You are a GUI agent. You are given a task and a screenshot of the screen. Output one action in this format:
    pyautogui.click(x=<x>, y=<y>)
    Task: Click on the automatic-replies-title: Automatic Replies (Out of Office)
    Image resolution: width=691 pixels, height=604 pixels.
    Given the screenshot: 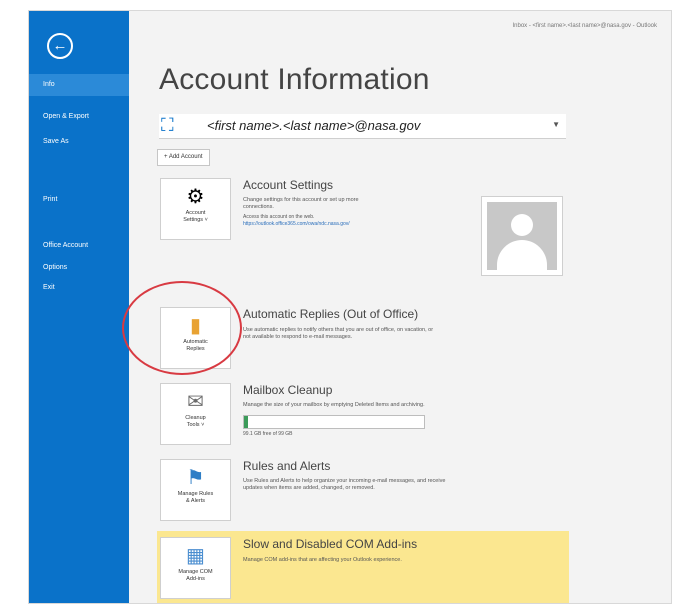 What is the action you would take?
    pyautogui.click(x=331, y=314)
    